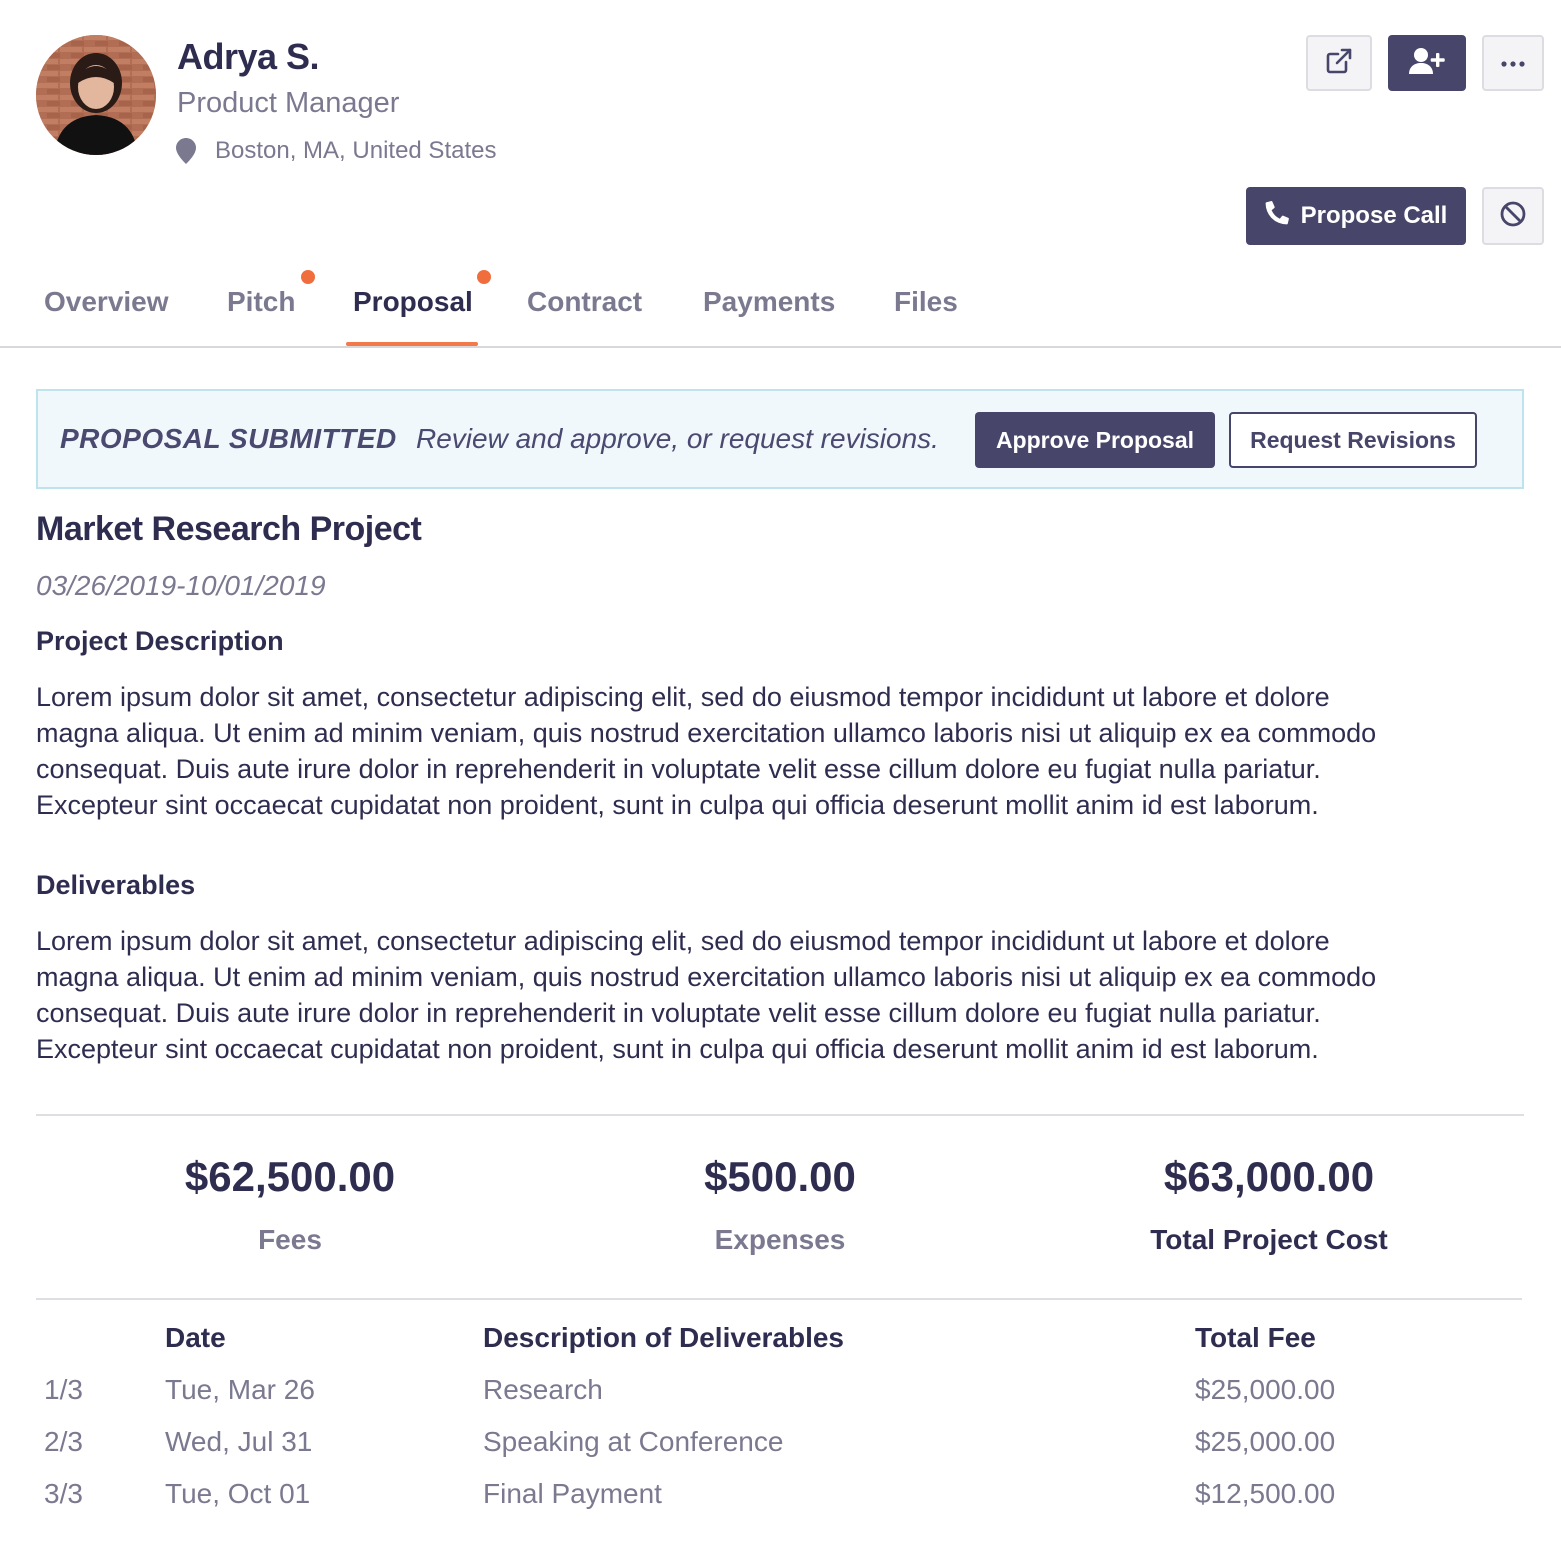 This screenshot has width=1561, height=1542. What do you see at coordinates (1265, 1493) in the screenshot?
I see `row-fee: $12,500.00` at bounding box center [1265, 1493].